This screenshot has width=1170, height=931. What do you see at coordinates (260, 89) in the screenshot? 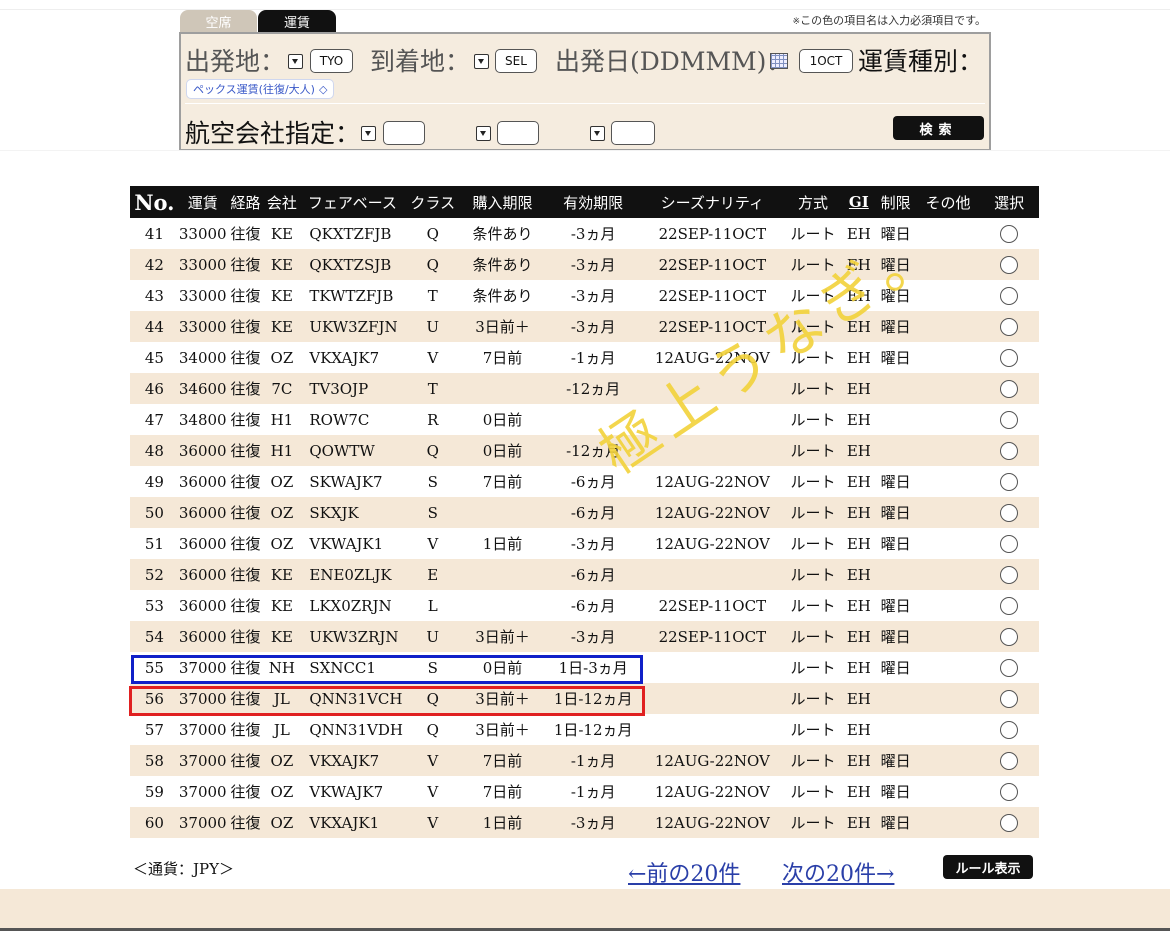
I see `fare-type-select: ペックス運賃(往復/大人) ◇` at bounding box center [260, 89].